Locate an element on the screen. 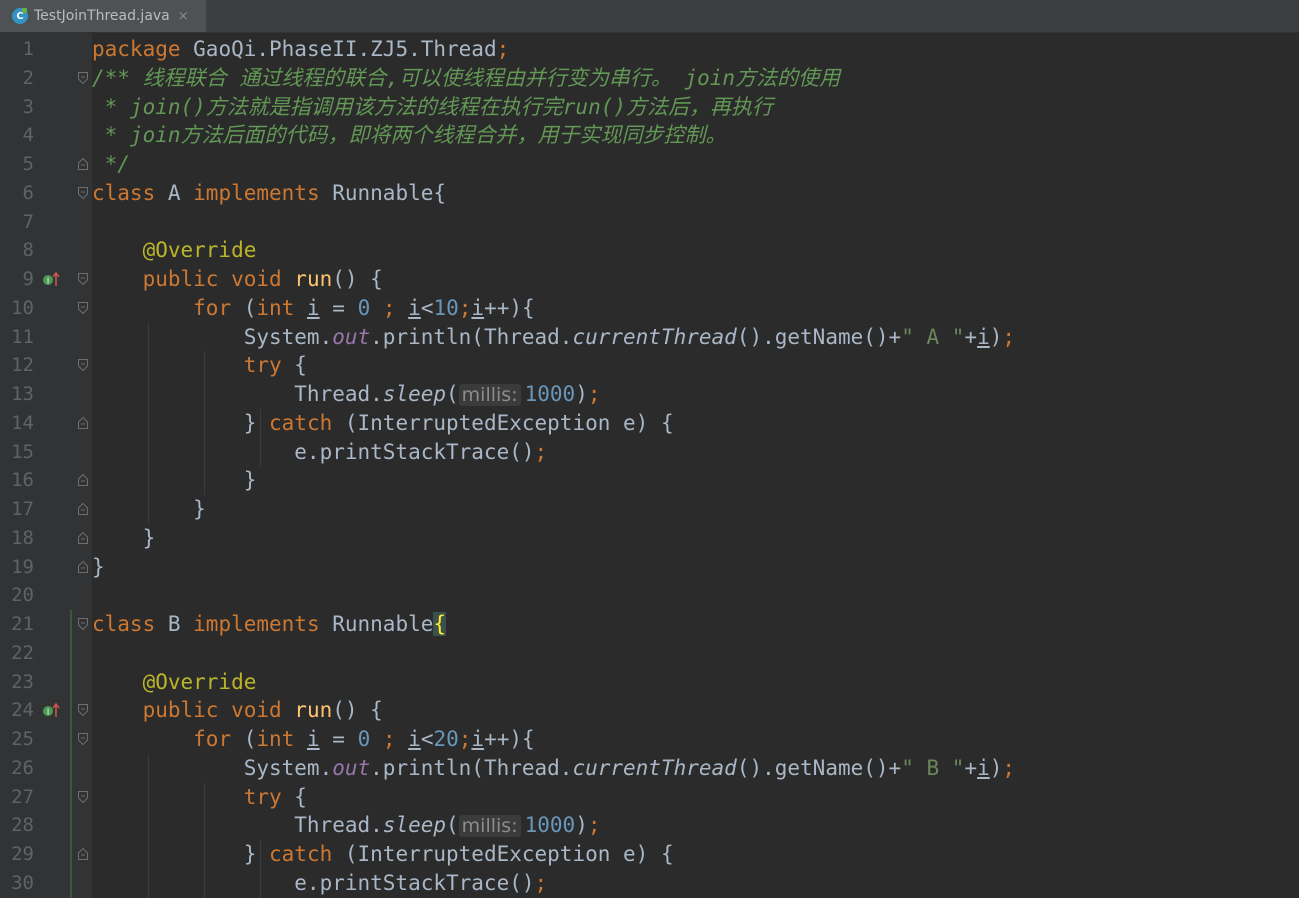  code-token: implements is located at coordinates (263, 624).